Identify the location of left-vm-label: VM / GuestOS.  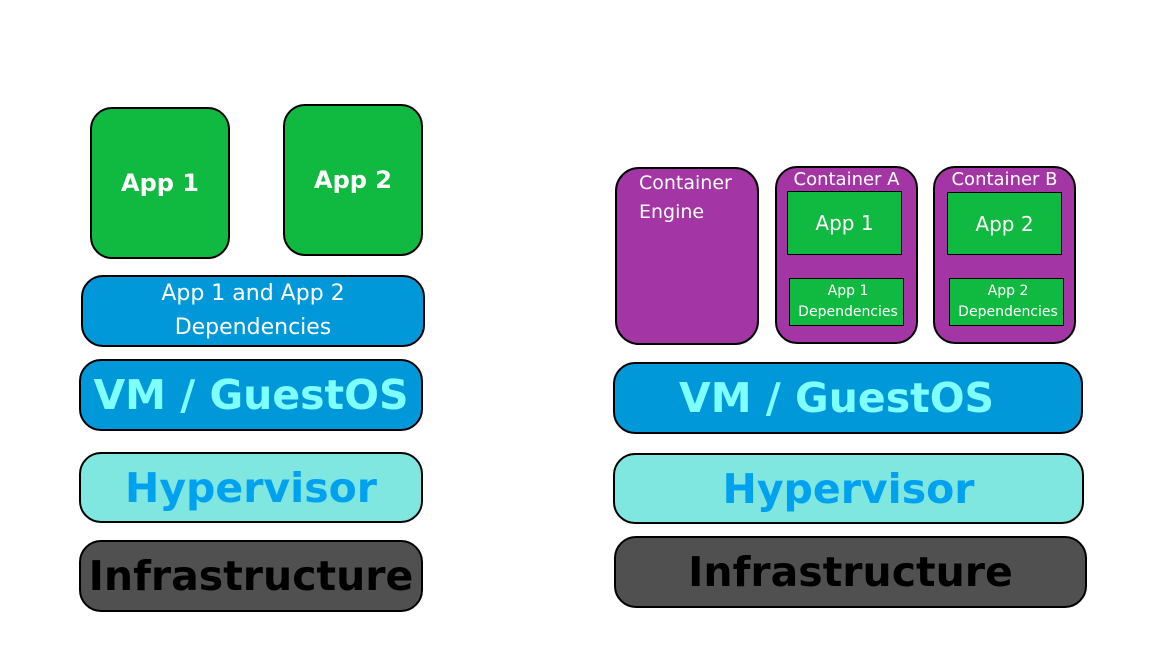
(251, 395).